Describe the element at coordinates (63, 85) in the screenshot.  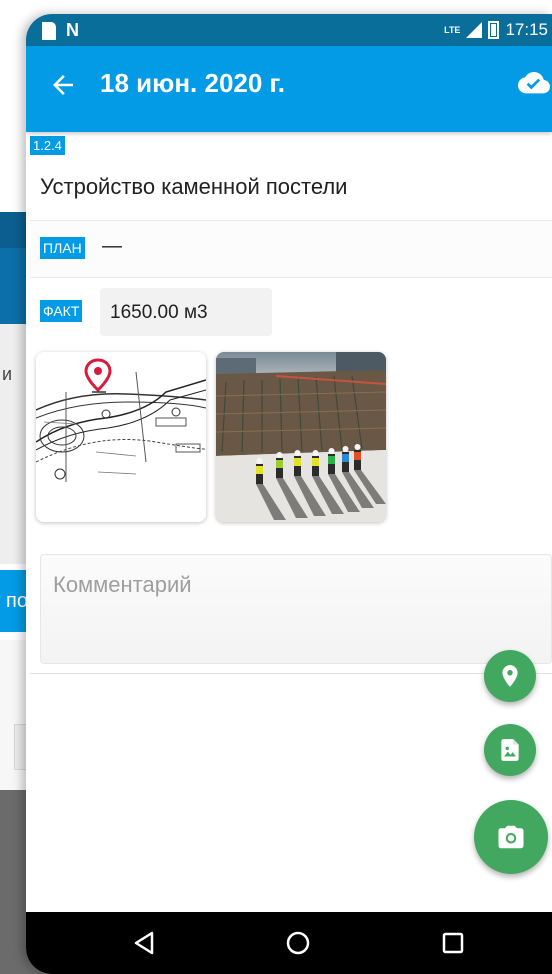
I see `arrow-back-icon` at that location.